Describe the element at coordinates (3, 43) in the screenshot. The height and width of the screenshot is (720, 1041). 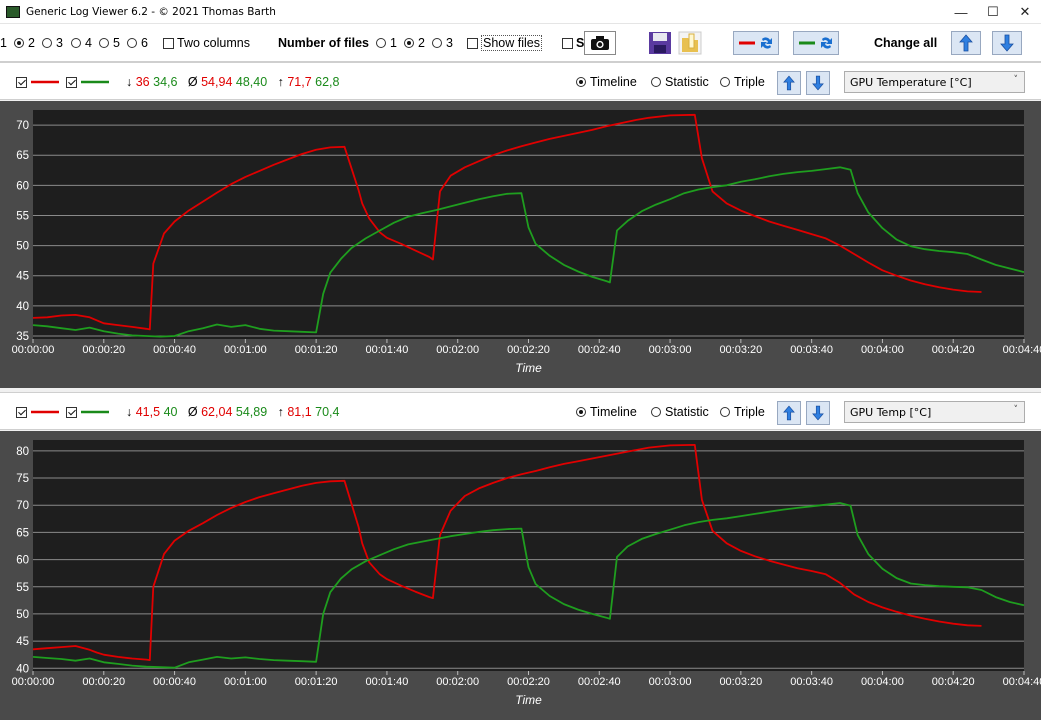
I see `column-radio-1: 1` at that location.